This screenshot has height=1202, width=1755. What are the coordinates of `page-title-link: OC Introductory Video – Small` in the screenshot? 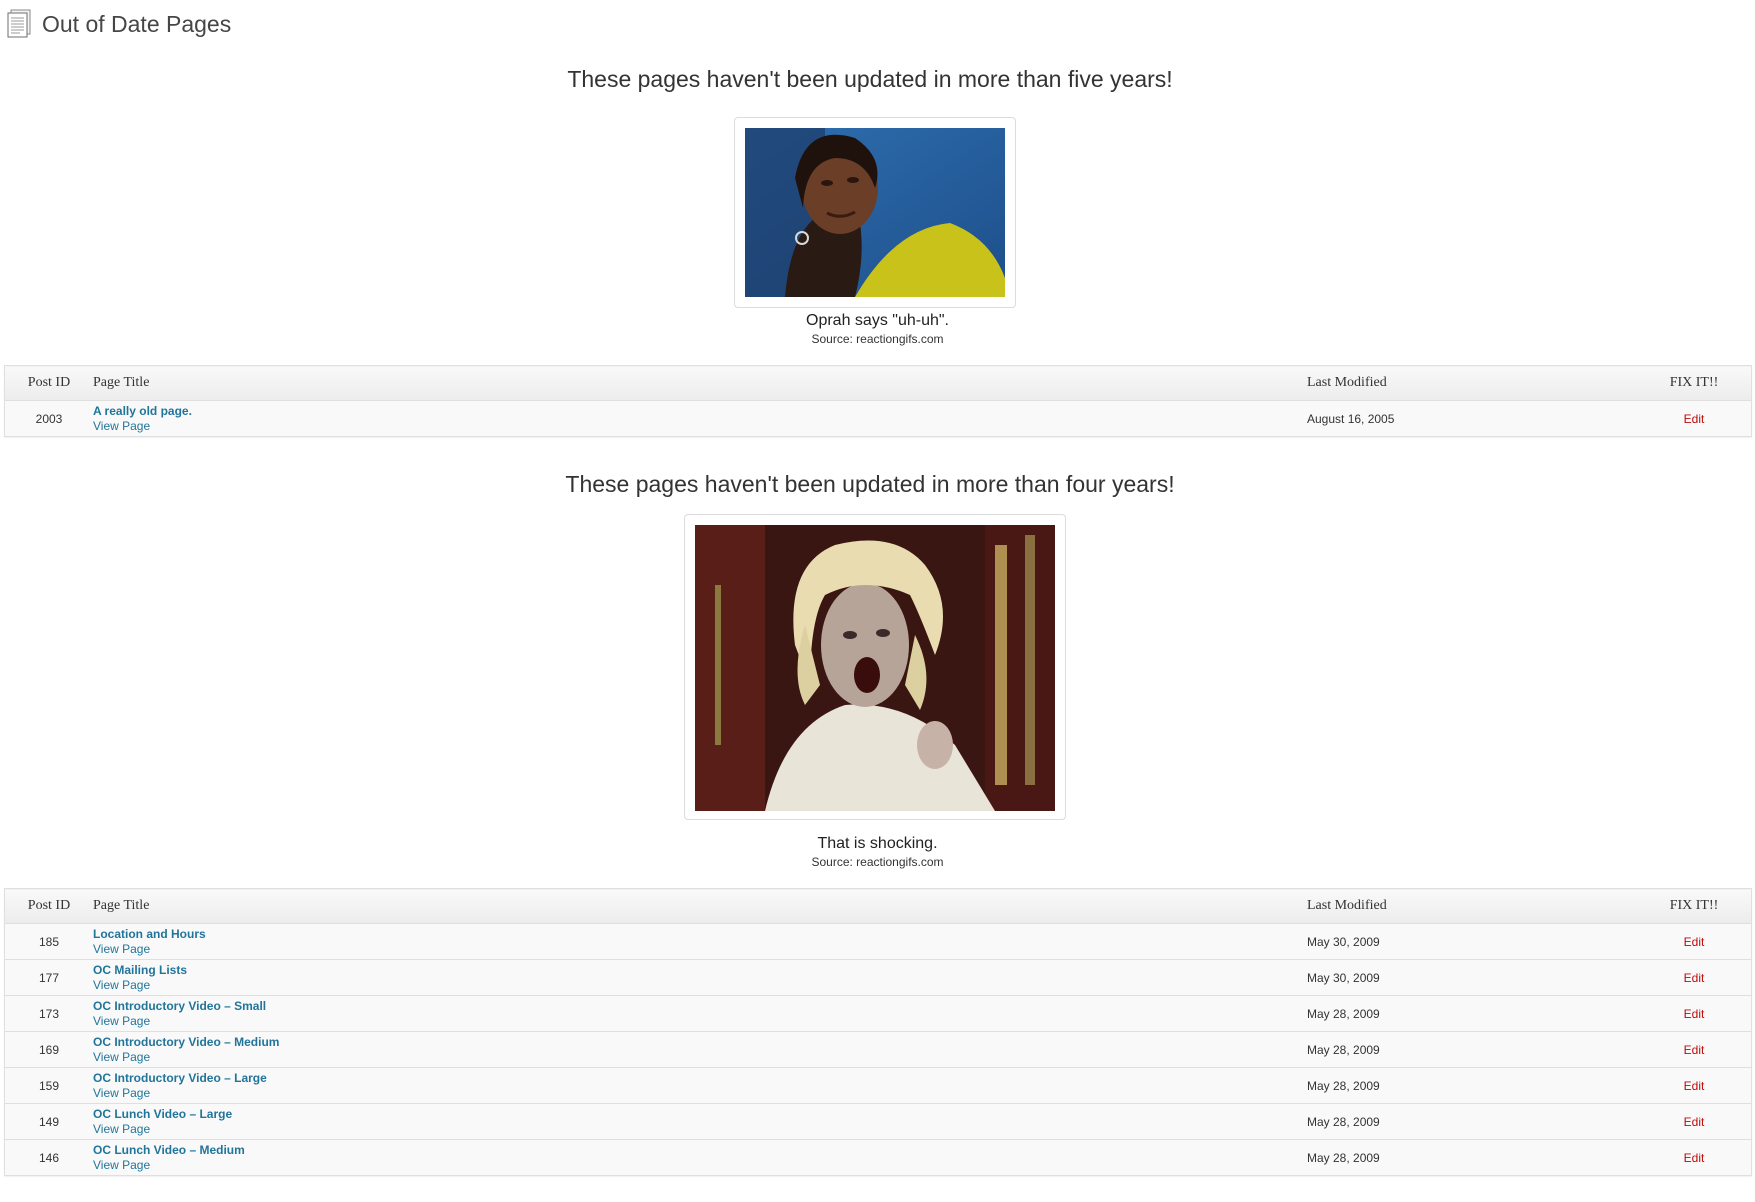 It's located at (700, 1006).